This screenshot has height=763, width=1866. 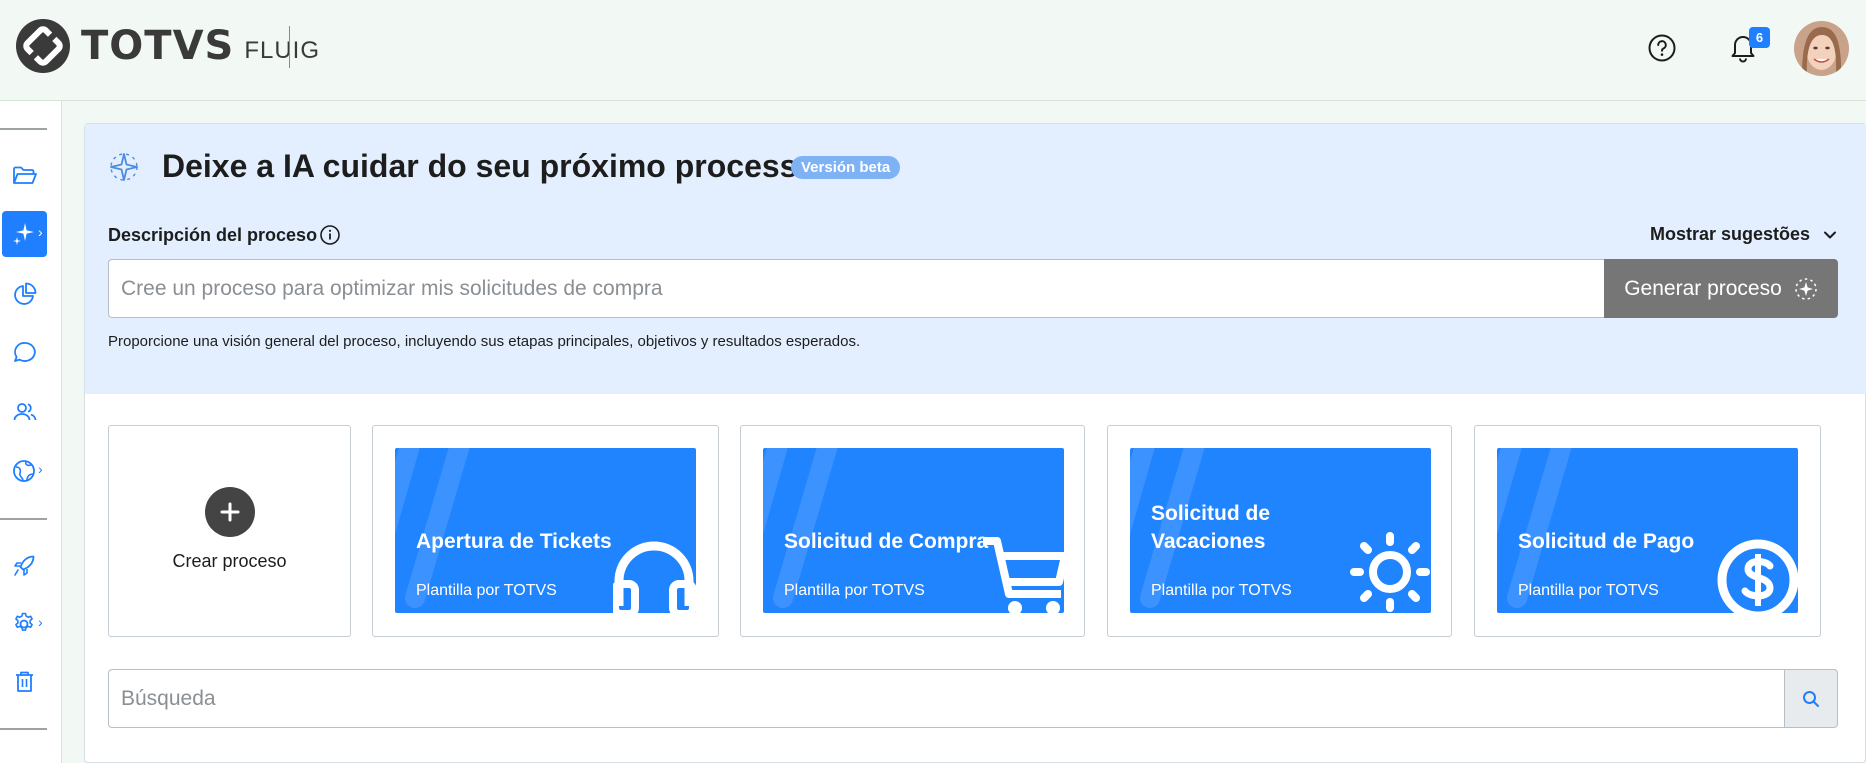 I want to click on chat-bubble-icon, so click(x=24, y=352).